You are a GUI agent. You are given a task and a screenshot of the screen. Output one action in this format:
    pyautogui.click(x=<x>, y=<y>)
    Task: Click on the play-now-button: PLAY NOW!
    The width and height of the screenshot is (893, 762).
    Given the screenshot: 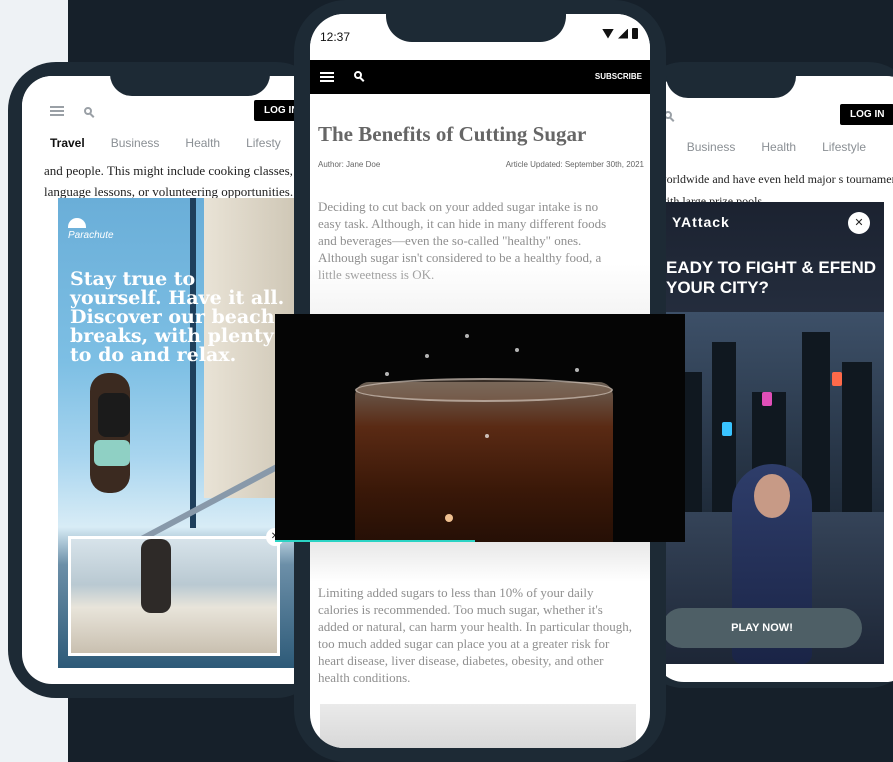 What is the action you would take?
    pyautogui.click(x=762, y=628)
    